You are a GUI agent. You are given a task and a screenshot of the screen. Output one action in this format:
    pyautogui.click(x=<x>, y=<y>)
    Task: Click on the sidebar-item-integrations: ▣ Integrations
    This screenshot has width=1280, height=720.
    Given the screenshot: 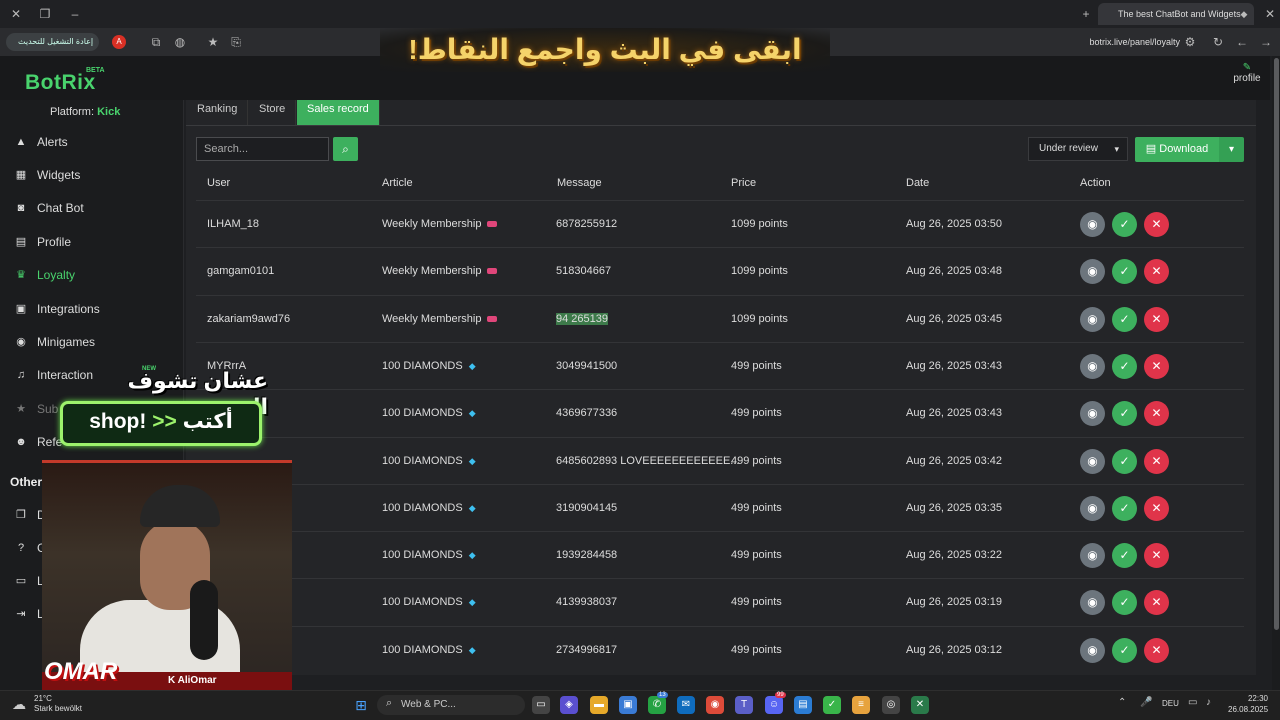 What is the action you would take?
    pyautogui.click(x=92, y=308)
    